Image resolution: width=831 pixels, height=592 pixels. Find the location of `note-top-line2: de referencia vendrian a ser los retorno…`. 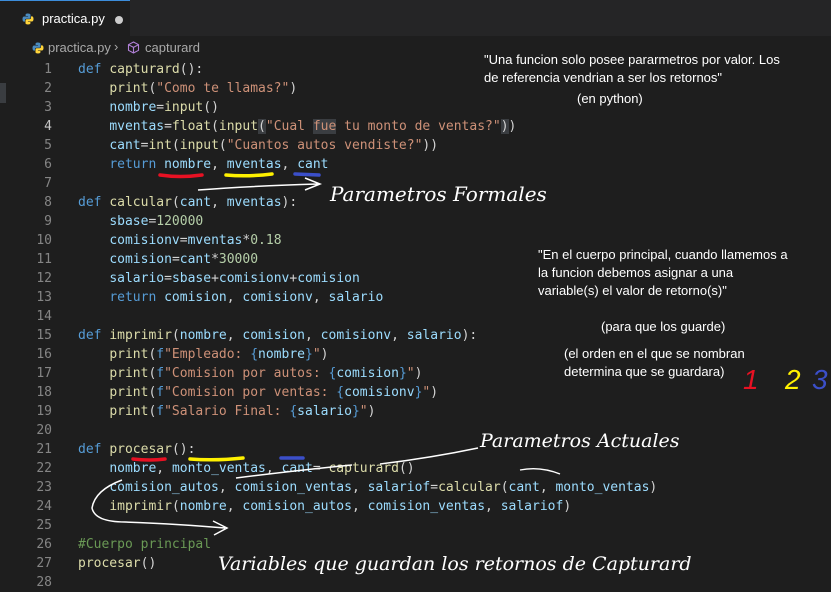

note-top-line2: de referencia vendrian a ser los retorno… is located at coordinates (603, 77).